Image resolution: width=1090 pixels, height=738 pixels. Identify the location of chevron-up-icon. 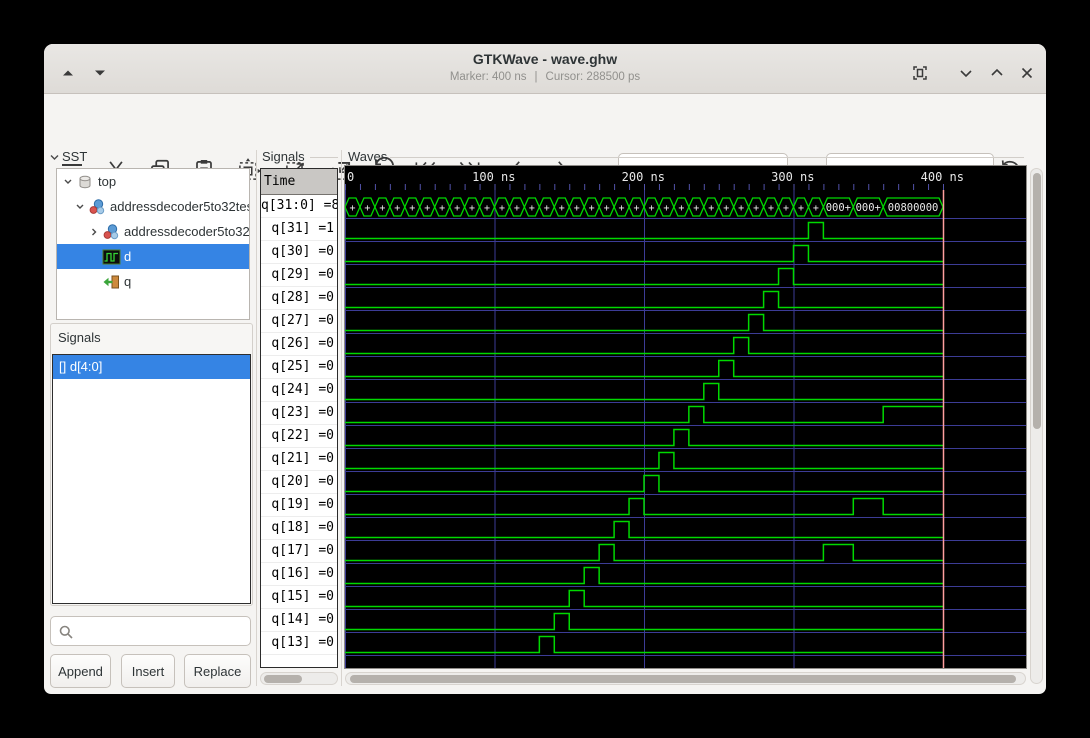
(997, 72).